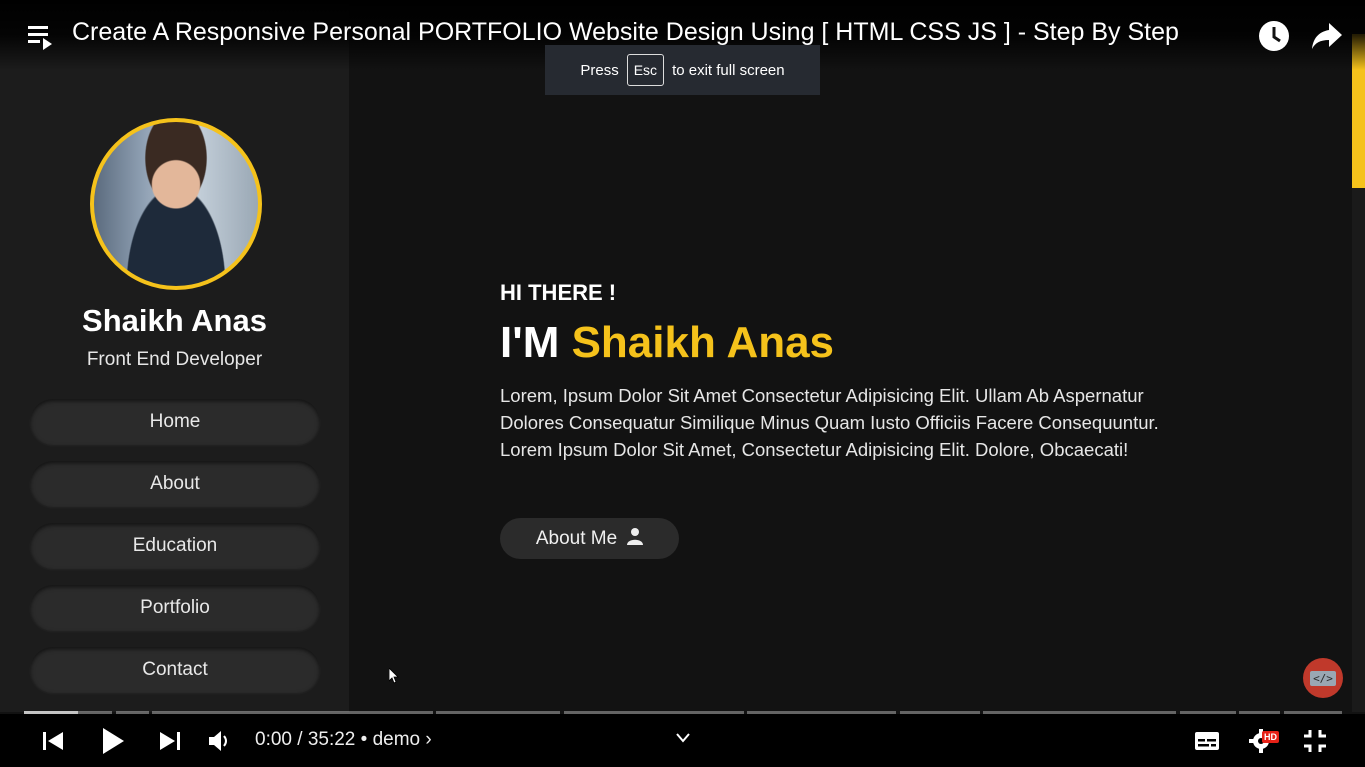  I want to click on hero-headline: I'M Shaikh Anas, so click(850, 343).